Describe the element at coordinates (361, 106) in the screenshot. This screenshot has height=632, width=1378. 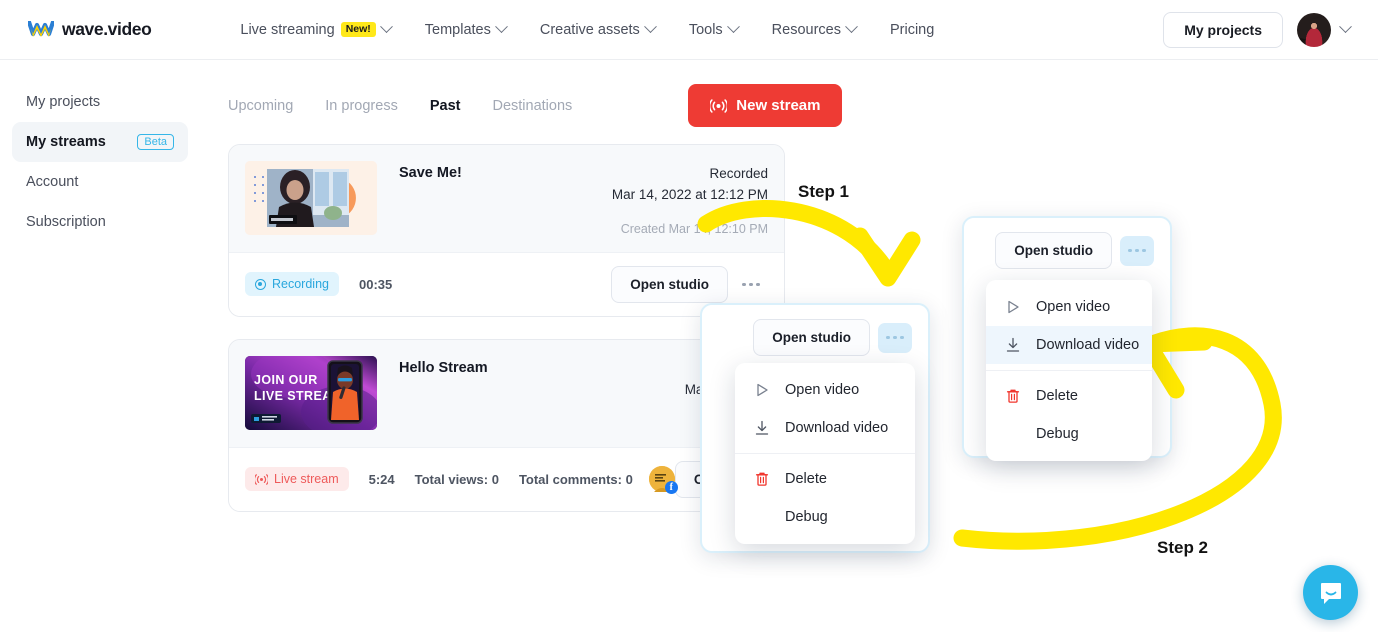
I see `tab-in-progress: In progress` at that location.